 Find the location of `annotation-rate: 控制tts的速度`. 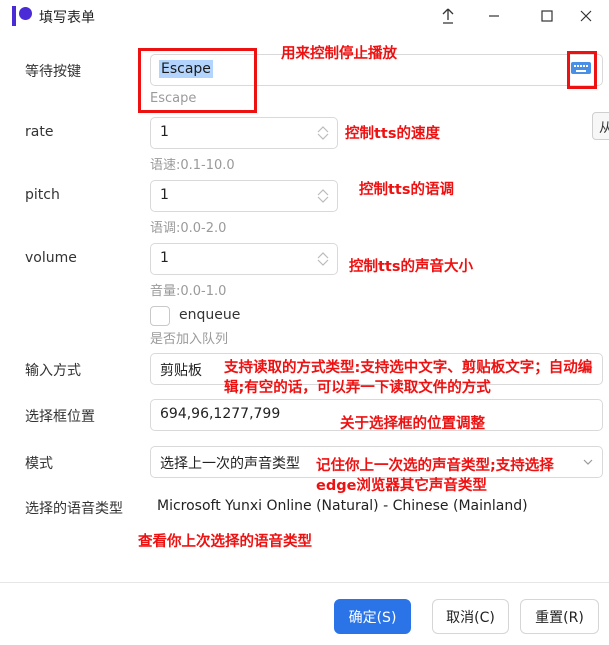

annotation-rate: 控制tts的速度 is located at coordinates (392, 134).